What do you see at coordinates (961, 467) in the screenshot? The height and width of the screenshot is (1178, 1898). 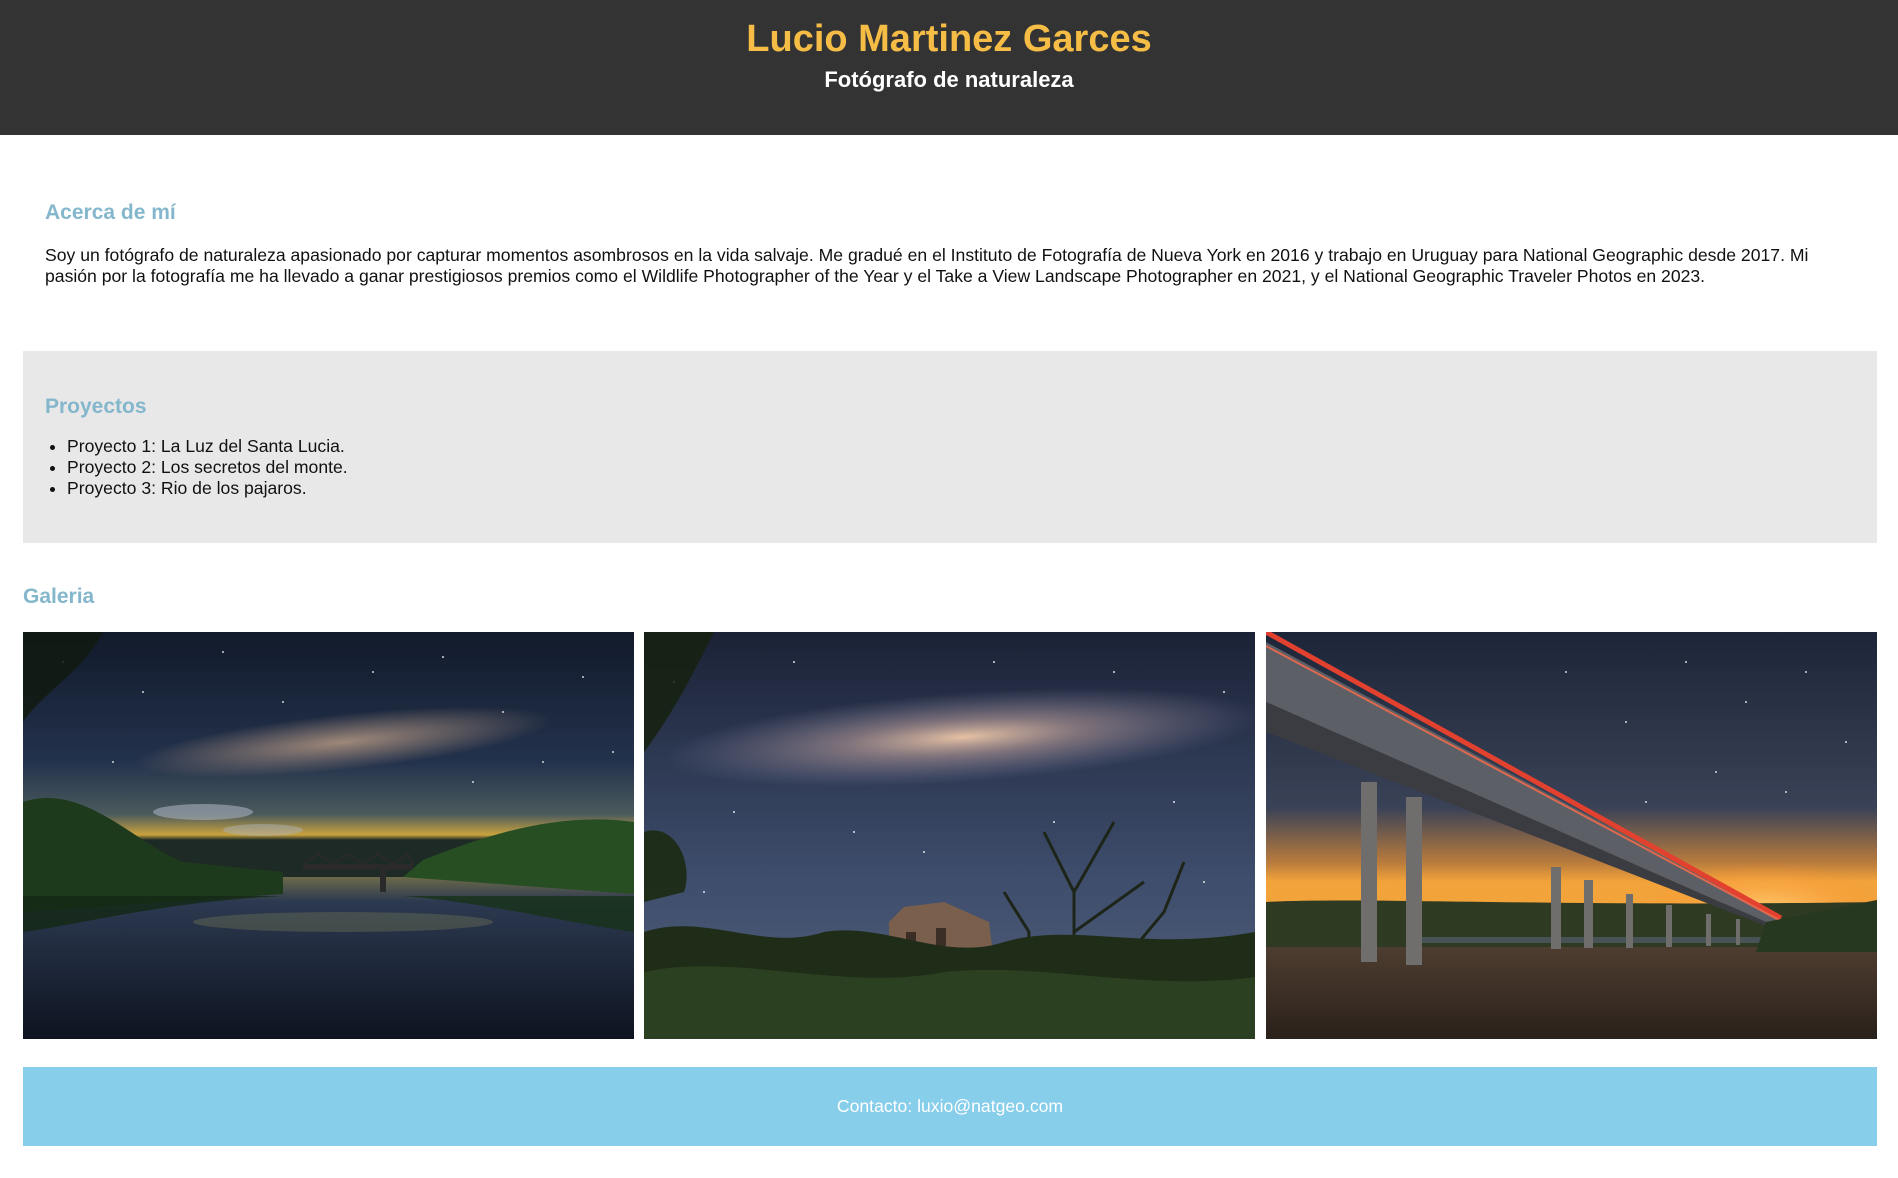 I see `project-item: Proyecto 2: Los secretos del monte.` at bounding box center [961, 467].